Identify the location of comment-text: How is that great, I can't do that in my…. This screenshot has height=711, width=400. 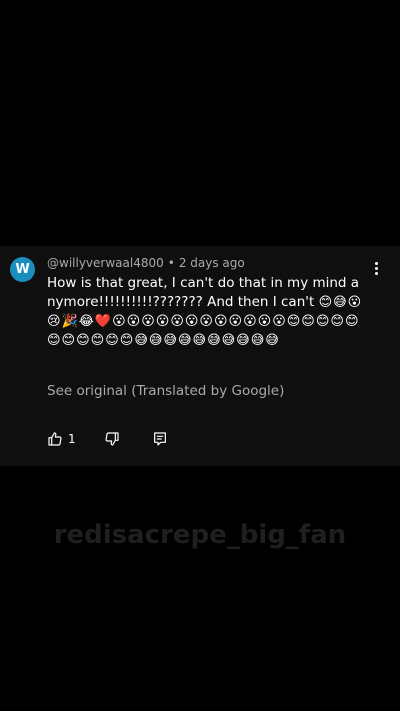
(207, 312).